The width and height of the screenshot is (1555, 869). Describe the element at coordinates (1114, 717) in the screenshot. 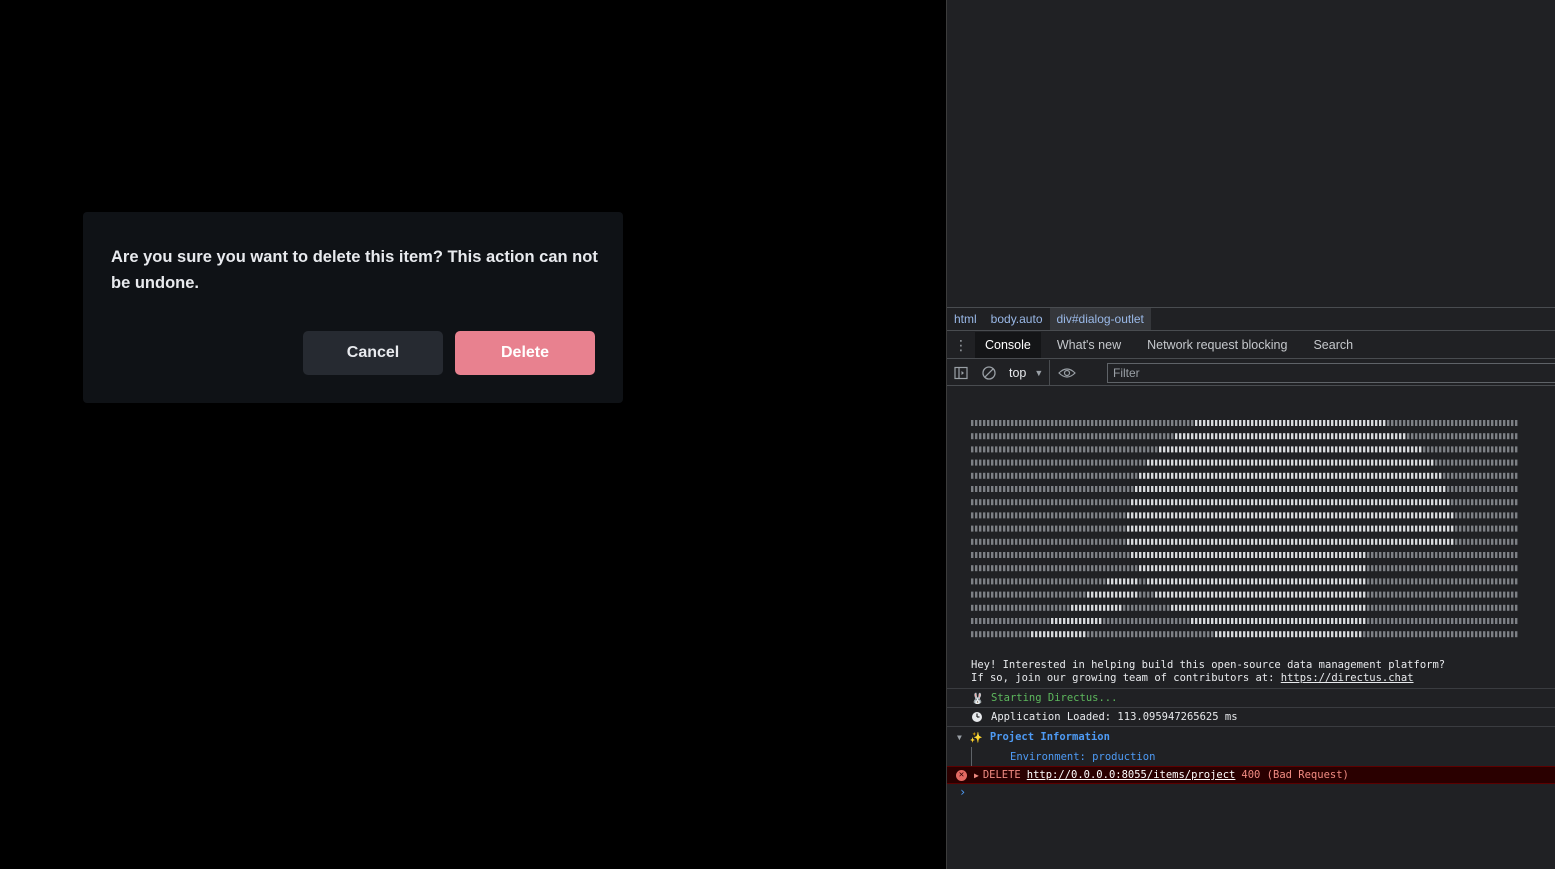

I see `loaded-text: Application Loaded: 113.095947265625 ms` at that location.